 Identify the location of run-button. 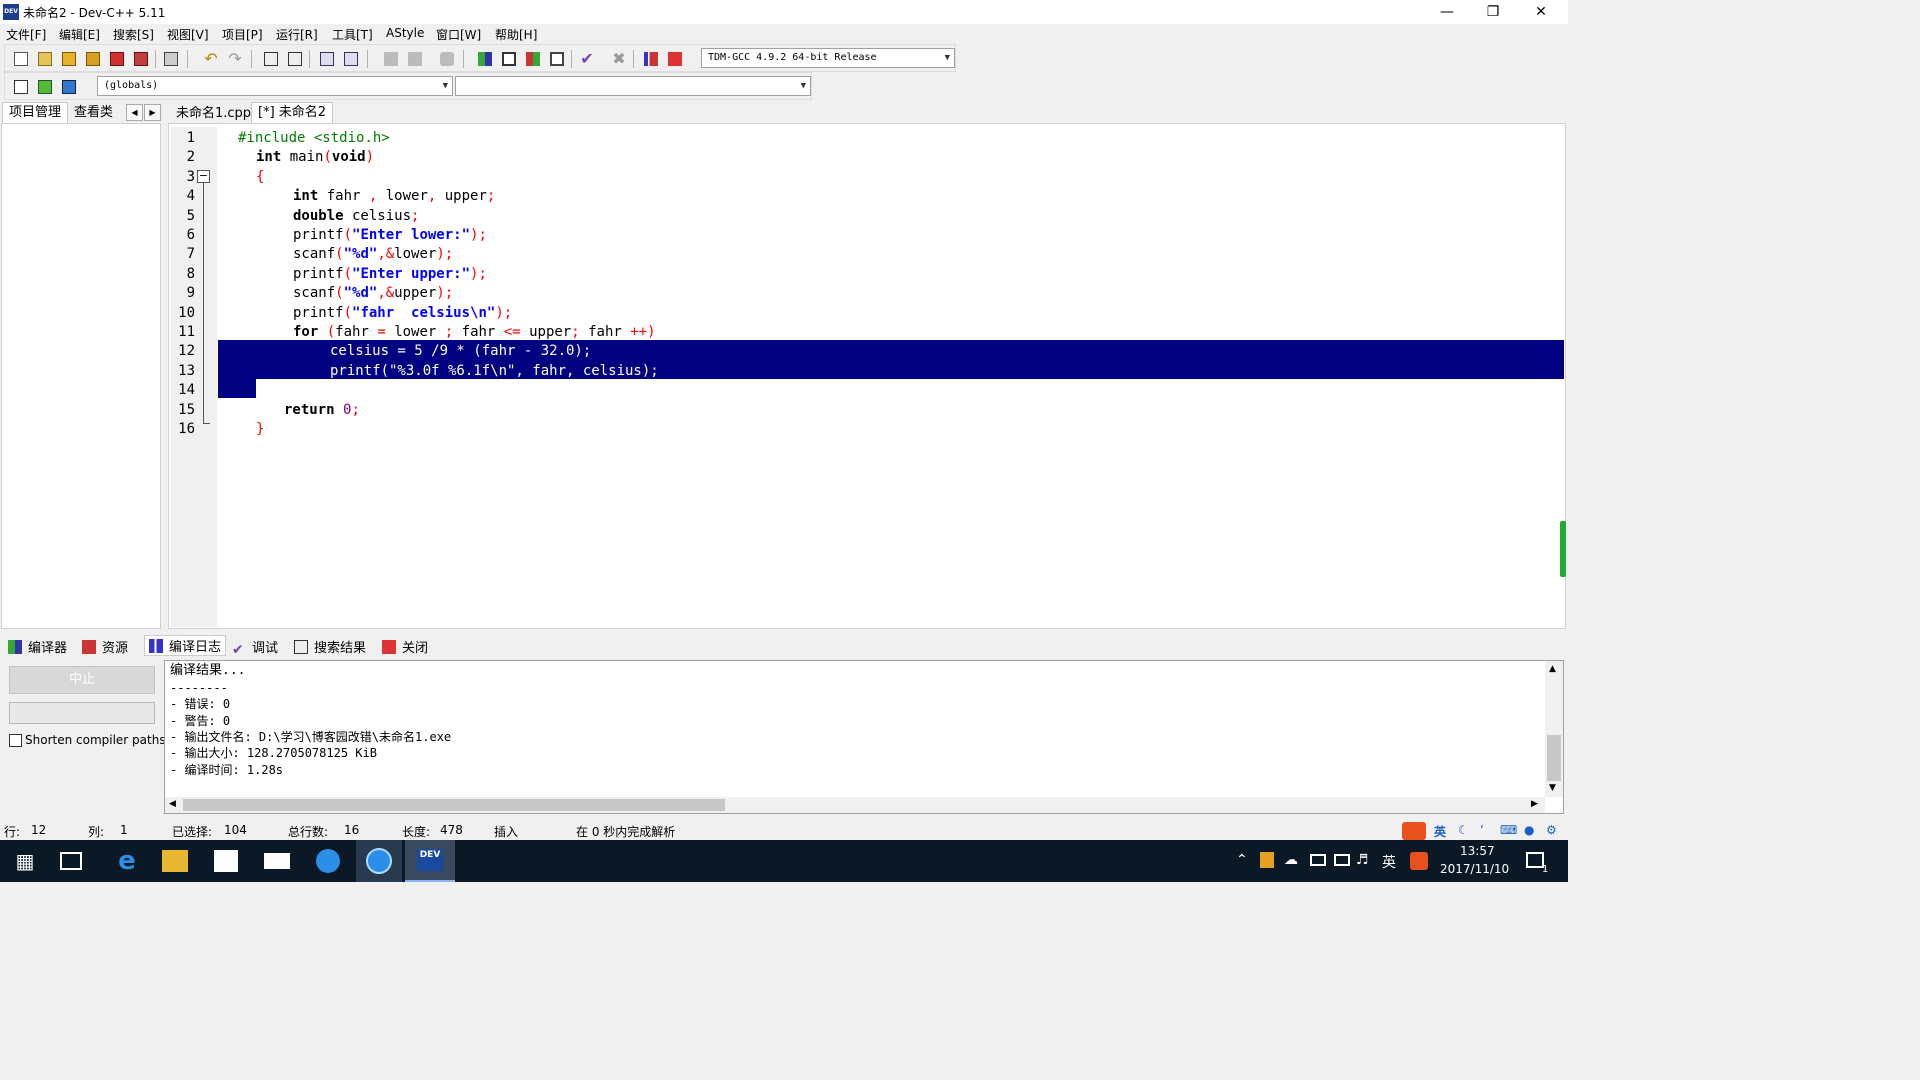
(509, 59).